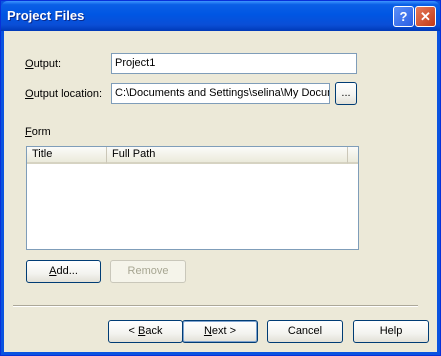  Describe the element at coordinates (425, 16) in the screenshot. I see `close-icon: ✕` at that location.